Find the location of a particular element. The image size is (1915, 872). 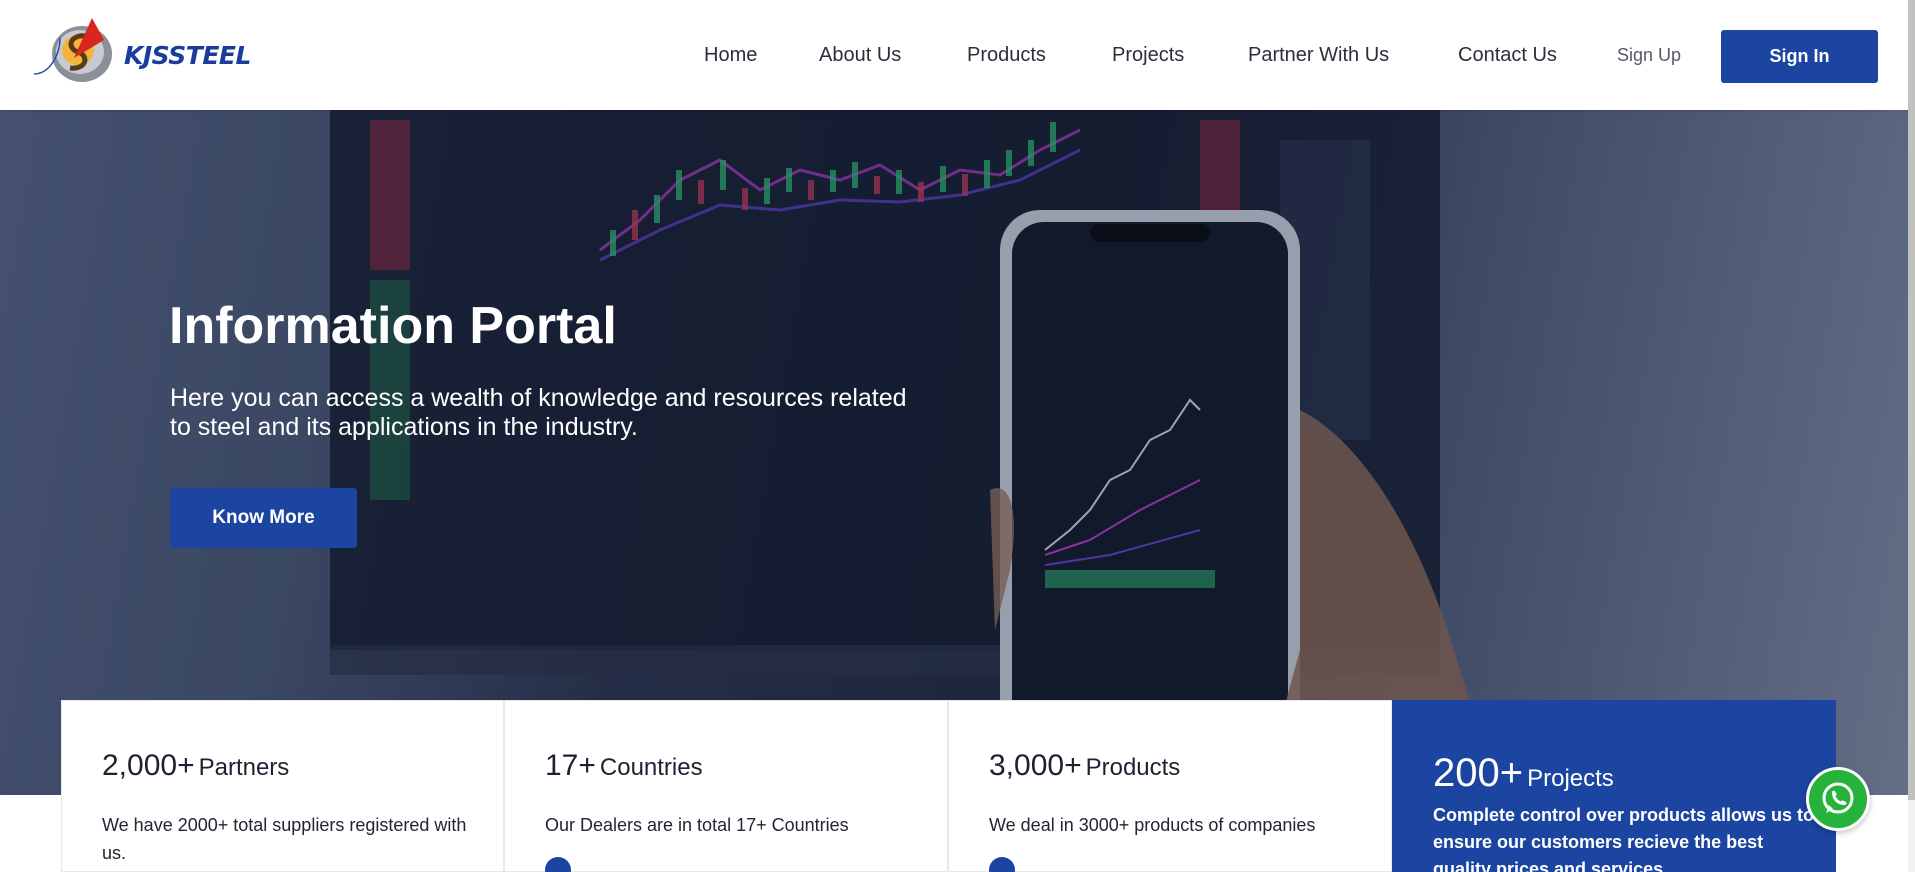

sign-in-button: Sign In is located at coordinates (1799, 56).